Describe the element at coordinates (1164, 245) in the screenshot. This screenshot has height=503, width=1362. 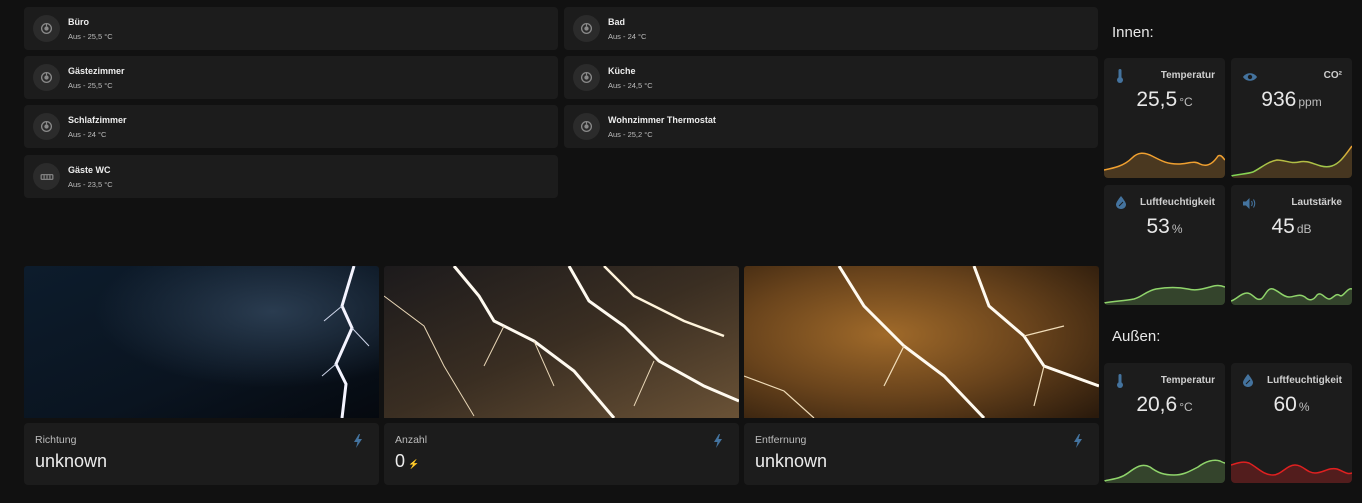
I see `sensor-card-innen-luftfeuchtigkeit: Luftfeuchtigkeit 53%` at that location.